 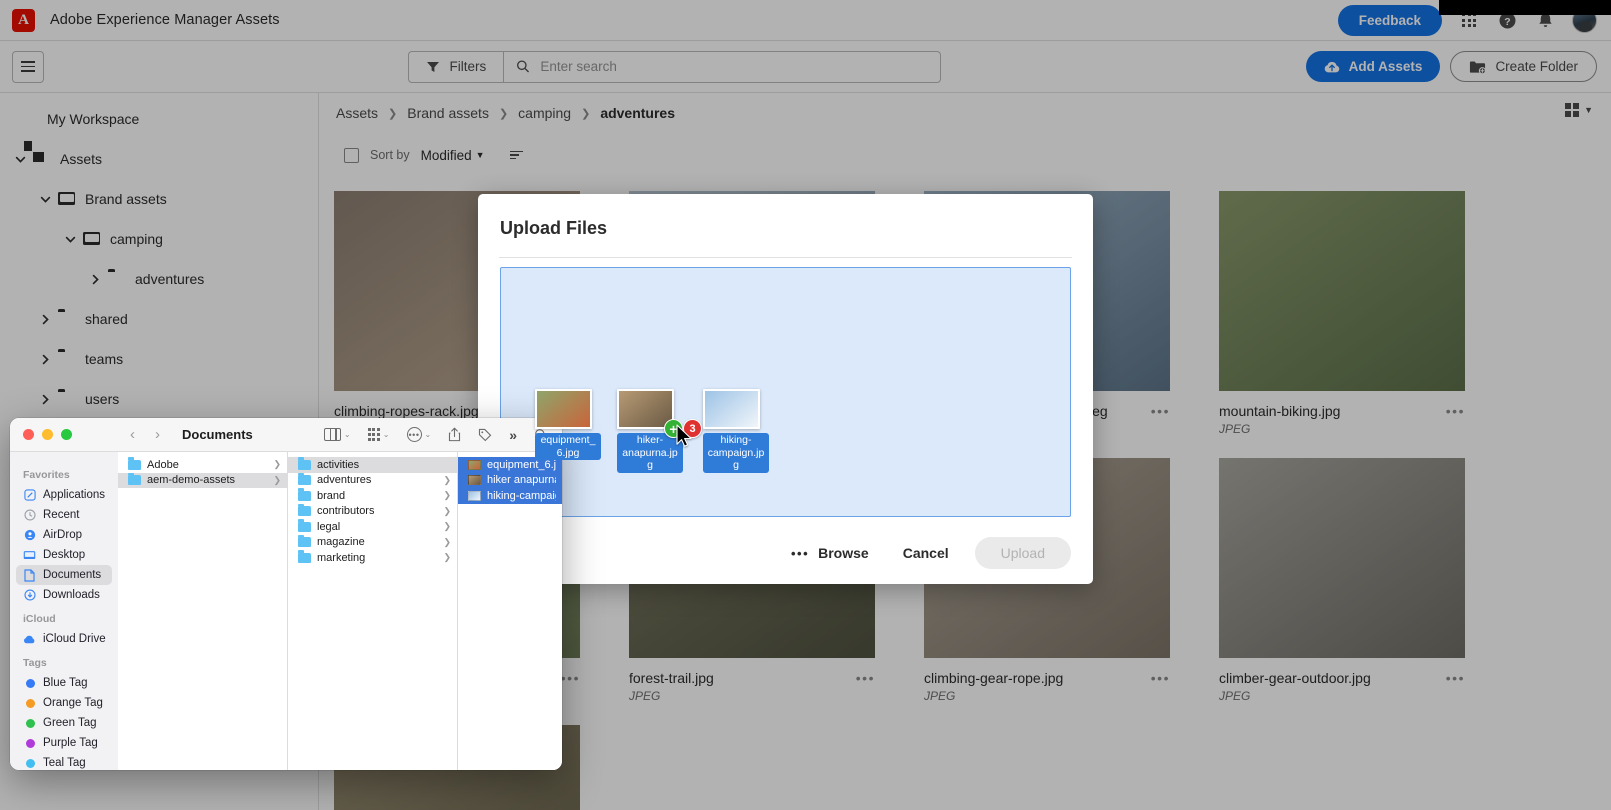 What do you see at coordinates (39, 619) in the screenshot?
I see `finder-sidebar-header: iCloud` at bounding box center [39, 619].